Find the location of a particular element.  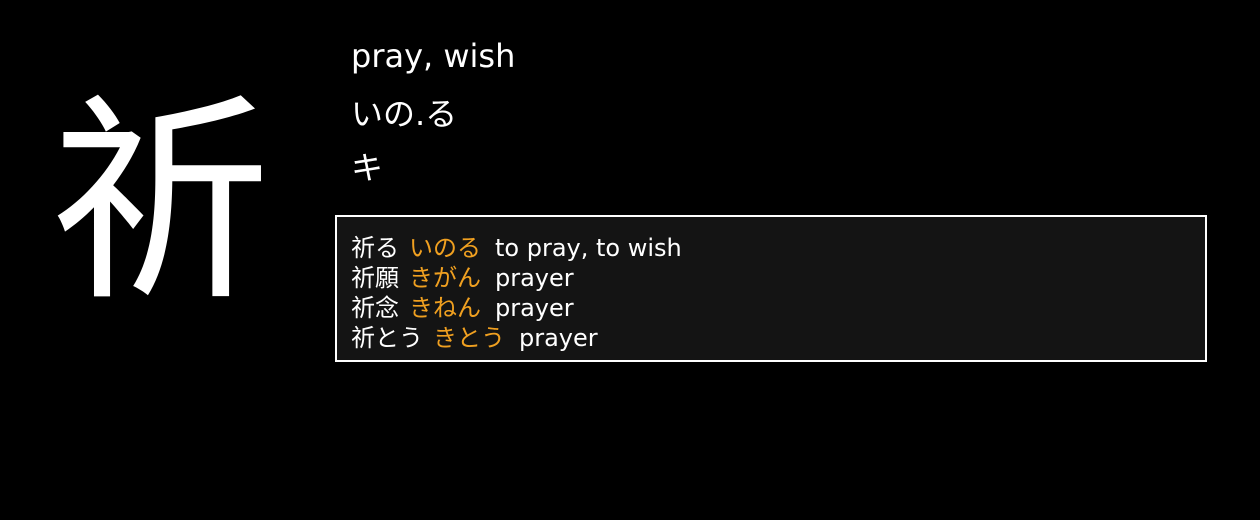

vocab-word: 祈とう is located at coordinates (387, 338).